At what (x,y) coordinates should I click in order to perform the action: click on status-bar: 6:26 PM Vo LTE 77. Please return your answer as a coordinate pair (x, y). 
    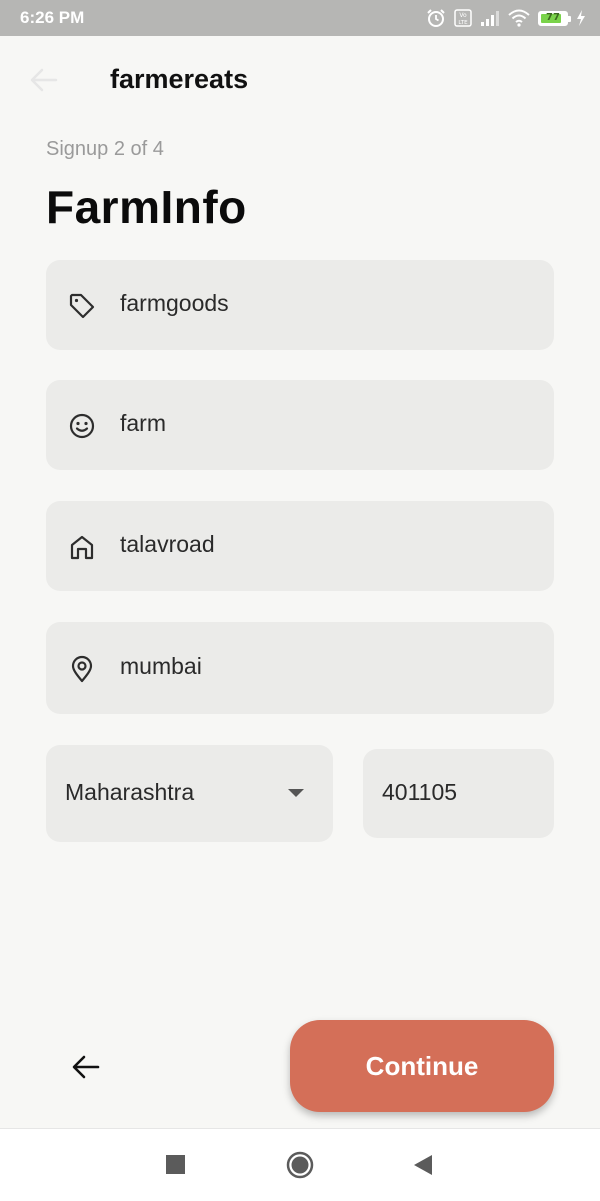
    Looking at the image, I should click on (300, 18).